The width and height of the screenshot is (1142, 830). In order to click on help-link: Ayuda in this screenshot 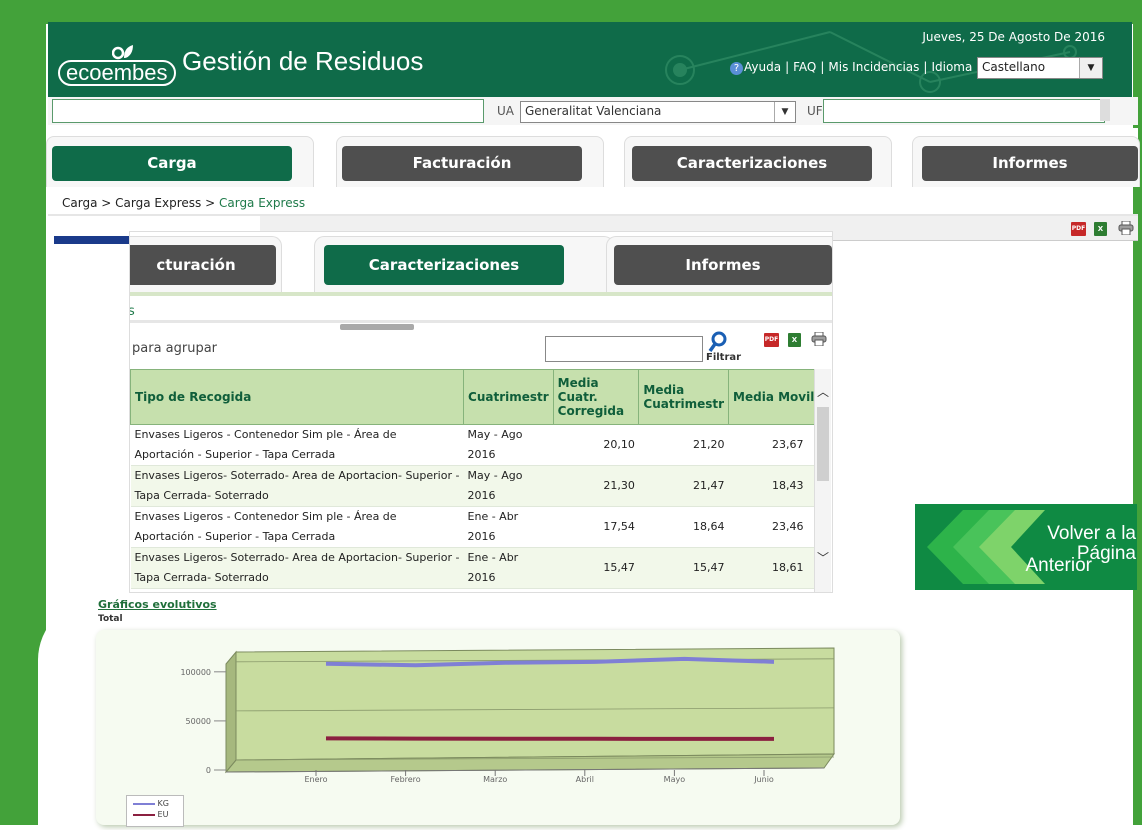, I will do `click(762, 67)`.